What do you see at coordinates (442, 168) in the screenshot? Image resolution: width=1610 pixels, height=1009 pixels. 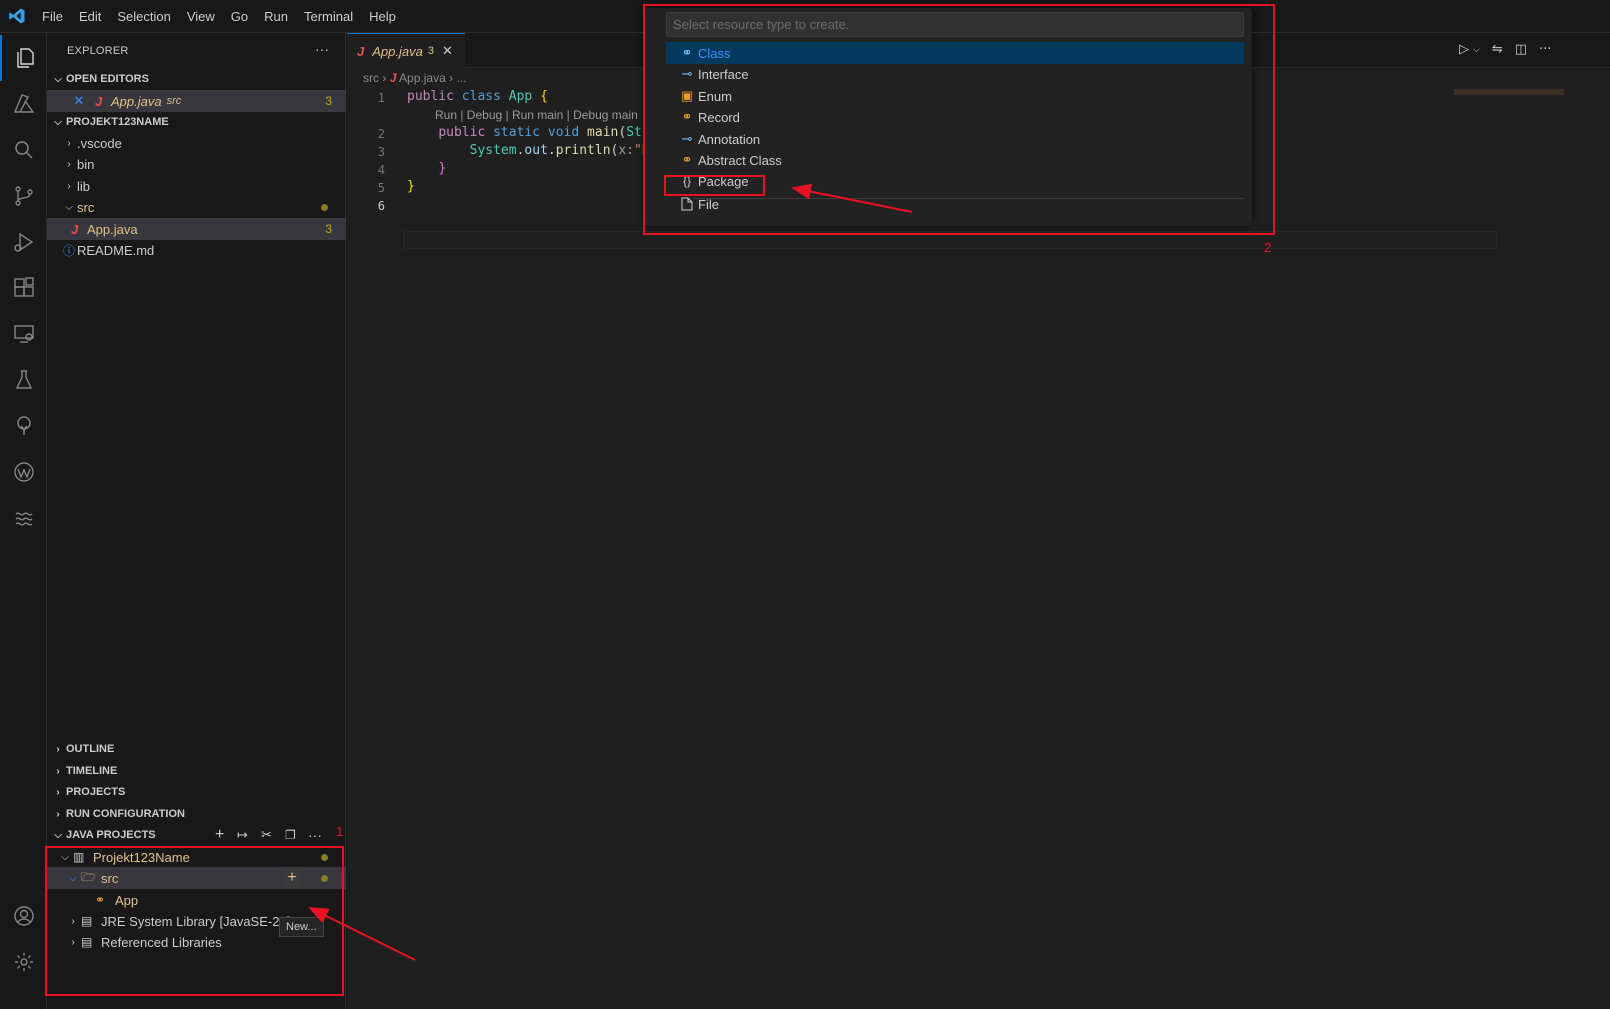 I see `code-line-4: }` at bounding box center [442, 168].